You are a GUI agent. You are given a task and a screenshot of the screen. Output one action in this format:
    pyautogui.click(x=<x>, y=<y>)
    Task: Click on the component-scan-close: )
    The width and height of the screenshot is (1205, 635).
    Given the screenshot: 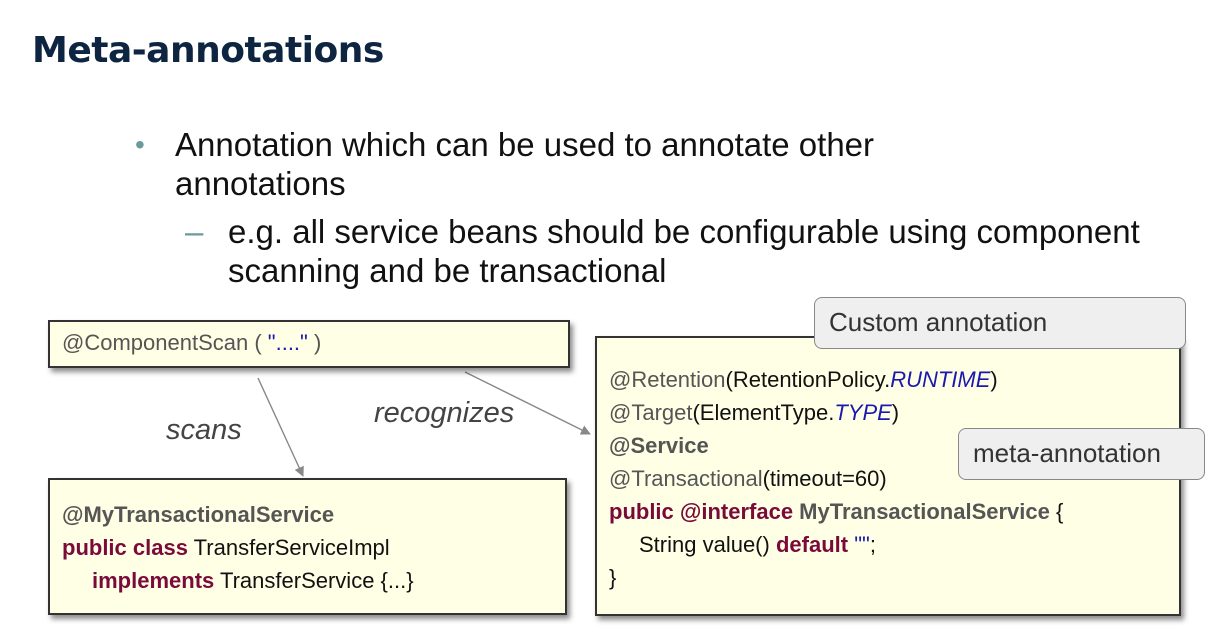 What is the action you would take?
    pyautogui.click(x=314, y=342)
    